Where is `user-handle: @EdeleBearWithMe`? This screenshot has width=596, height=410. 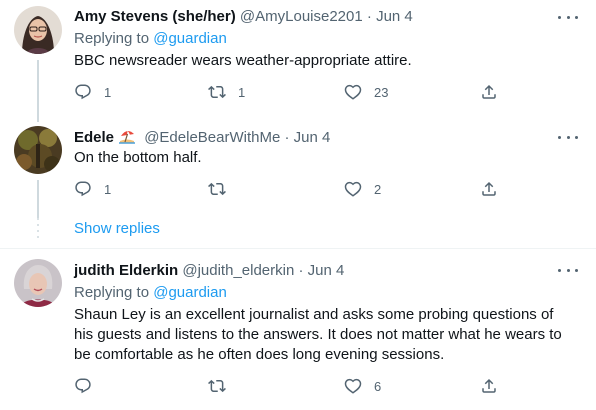 user-handle: @EdeleBearWithMe is located at coordinates (212, 137).